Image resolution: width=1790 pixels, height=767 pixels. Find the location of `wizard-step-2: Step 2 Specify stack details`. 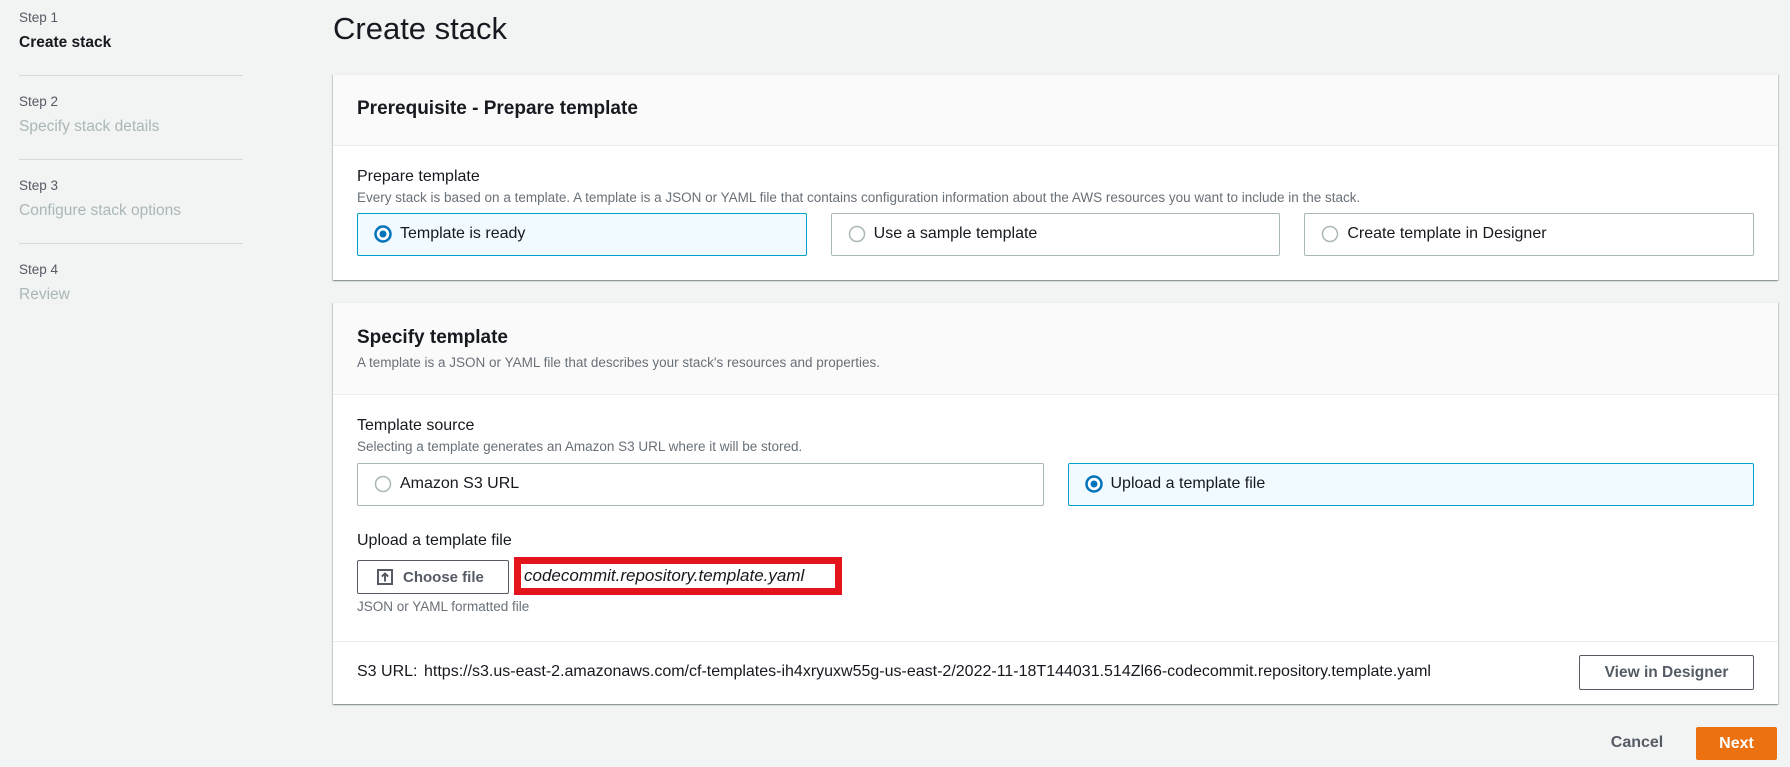

wizard-step-2: Step 2 Specify stack details is located at coordinates (131, 134).